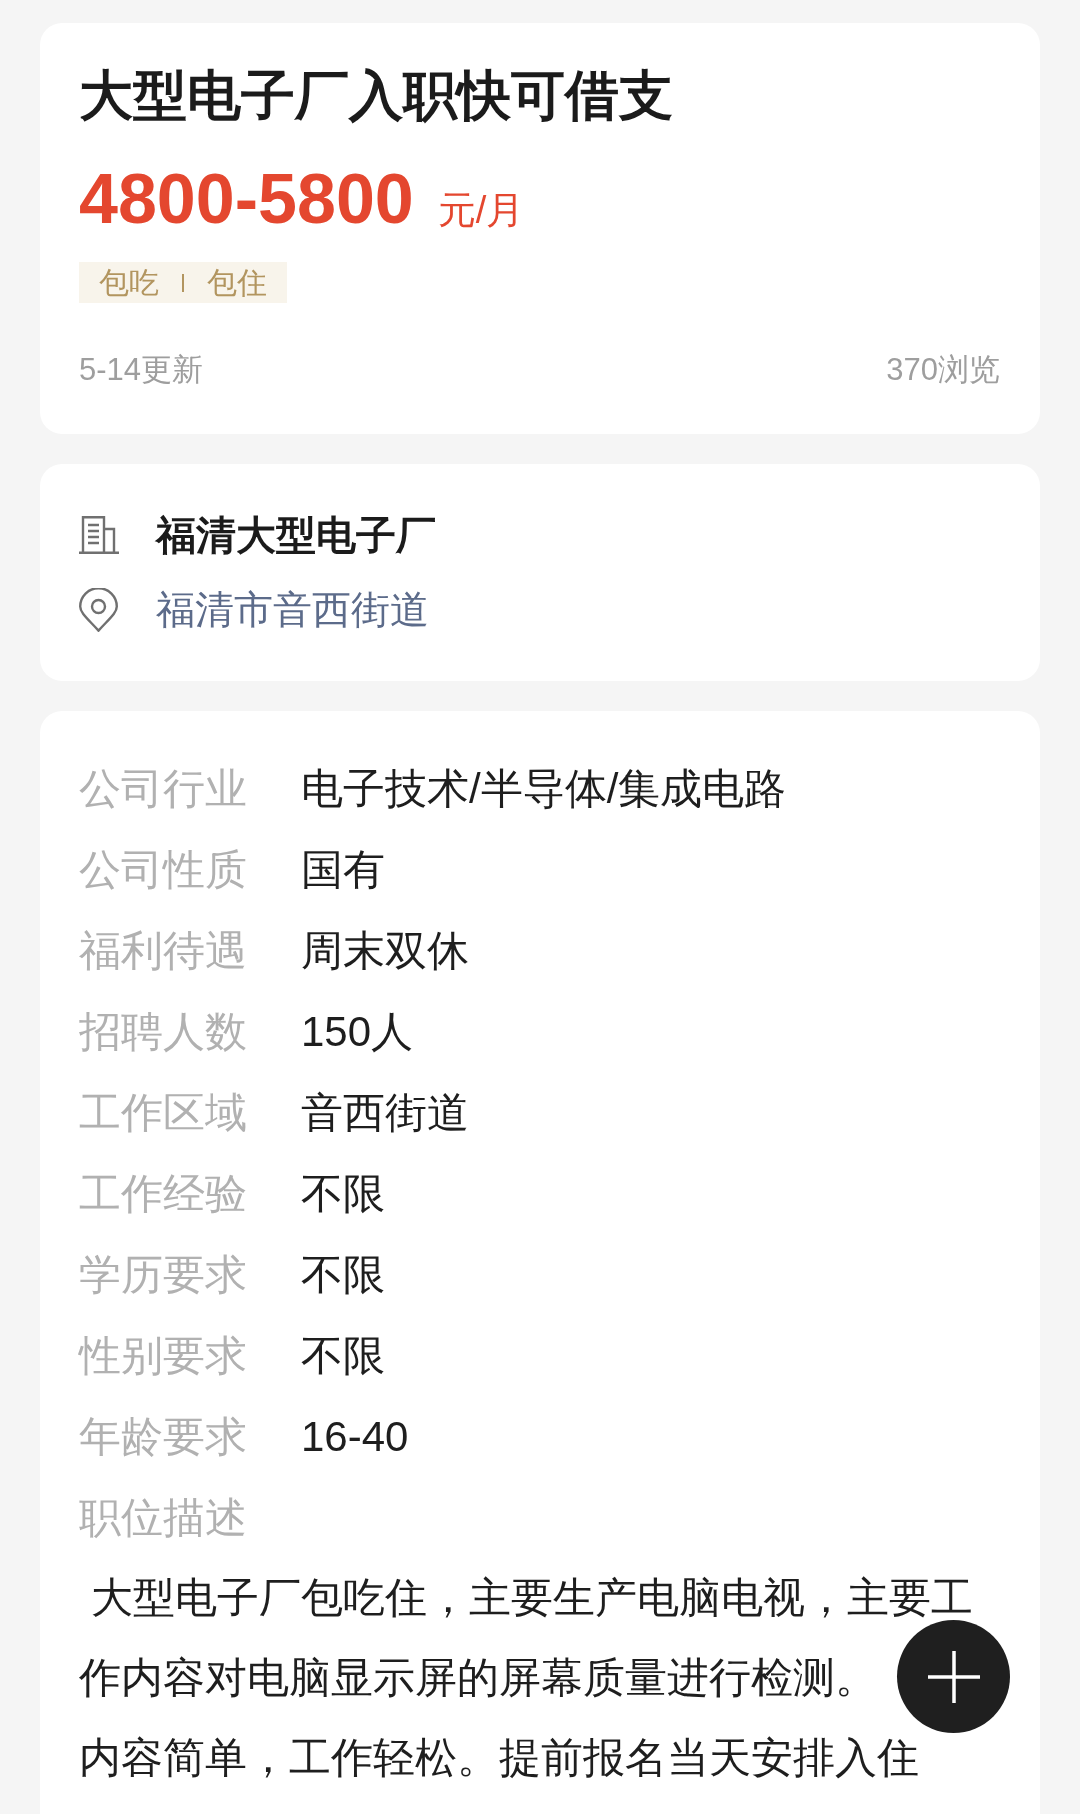 The image size is (1080, 1814). What do you see at coordinates (163, 1436) in the screenshot?
I see `detail-label: 年龄要求` at bounding box center [163, 1436].